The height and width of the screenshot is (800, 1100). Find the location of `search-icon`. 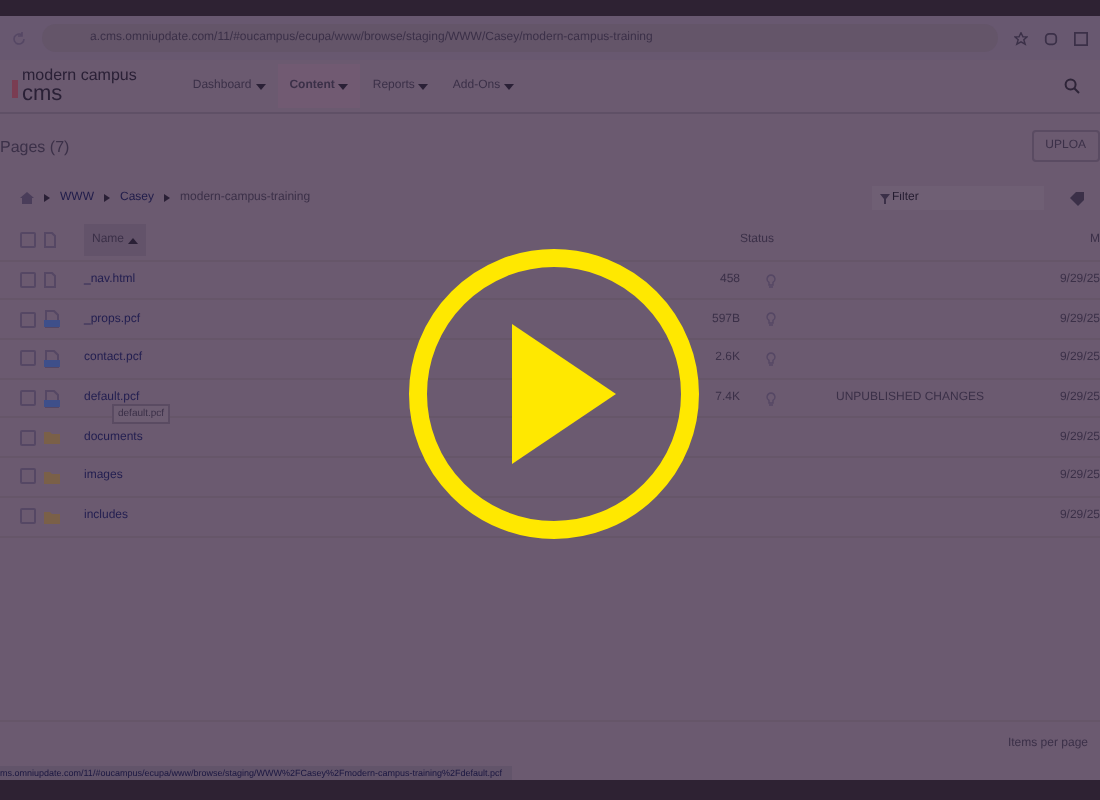

search-icon is located at coordinates (1072, 86).